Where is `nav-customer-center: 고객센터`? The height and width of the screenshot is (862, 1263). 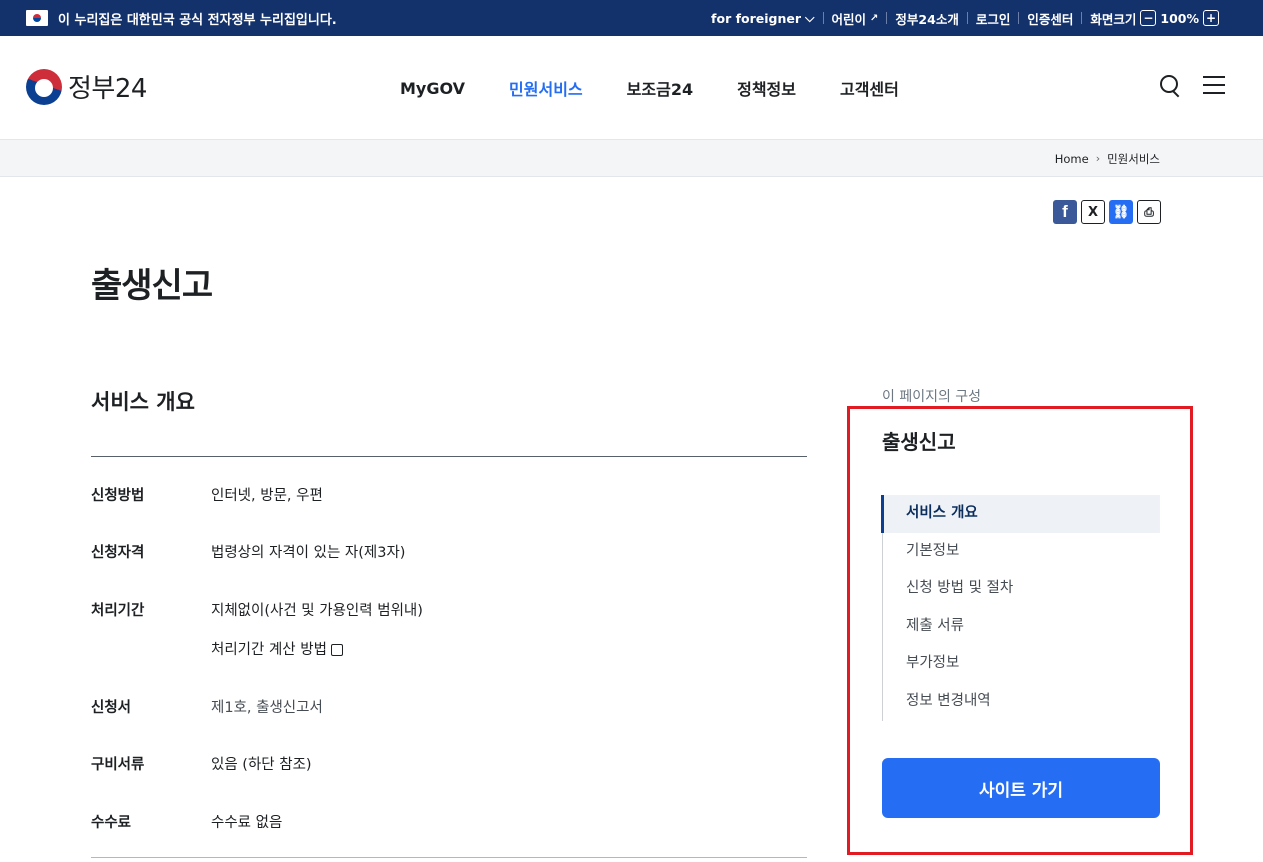 nav-customer-center: 고객센터 is located at coordinates (869, 88).